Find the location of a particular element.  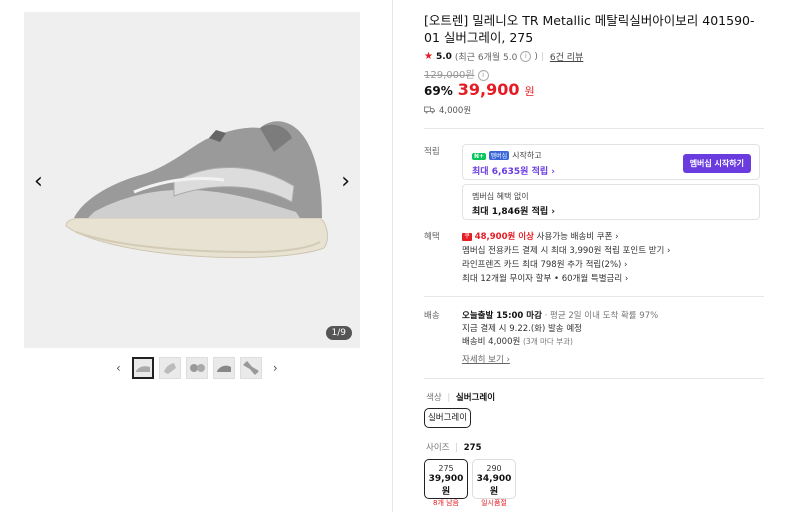

shipping-details-link: 자세히 보기 › is located at coordinates (486, 359).